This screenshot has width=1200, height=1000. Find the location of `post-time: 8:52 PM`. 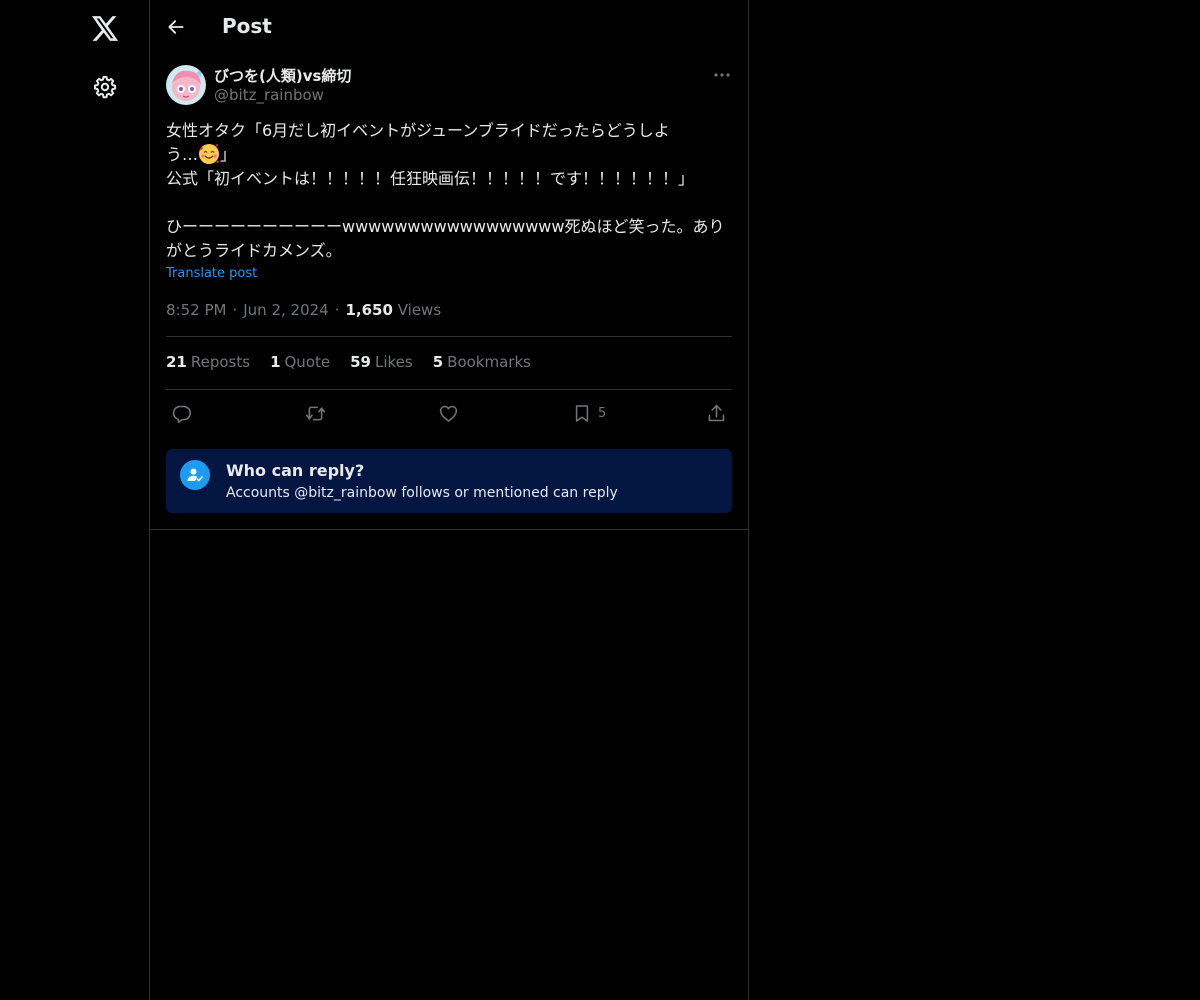

post-time: 8:52 PM is located at coordinates (196, 310).